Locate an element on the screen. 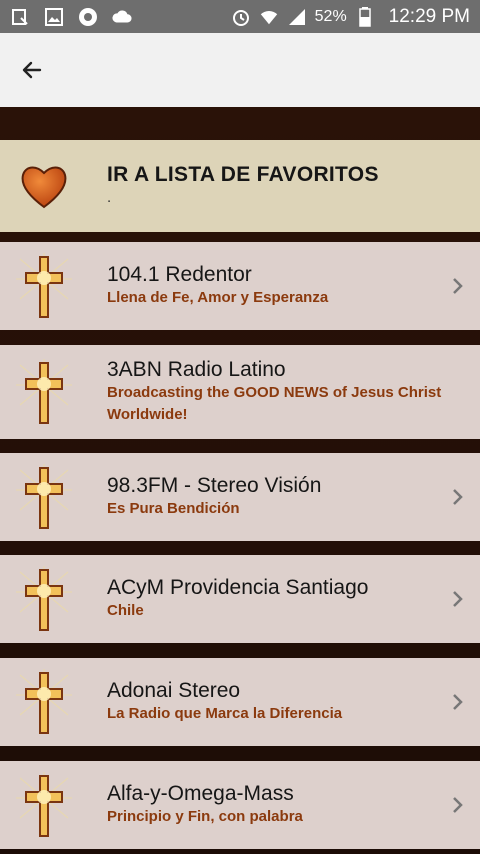 This screenshot has width=480, height=854. favorites-subtitle: . is located at coordinates (109, 197).